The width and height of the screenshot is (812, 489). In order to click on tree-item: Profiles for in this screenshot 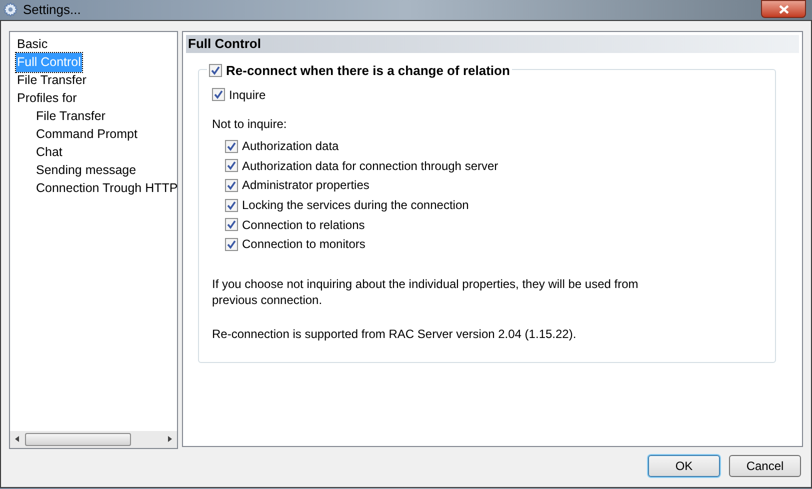, I will do `click(47, 98)`.